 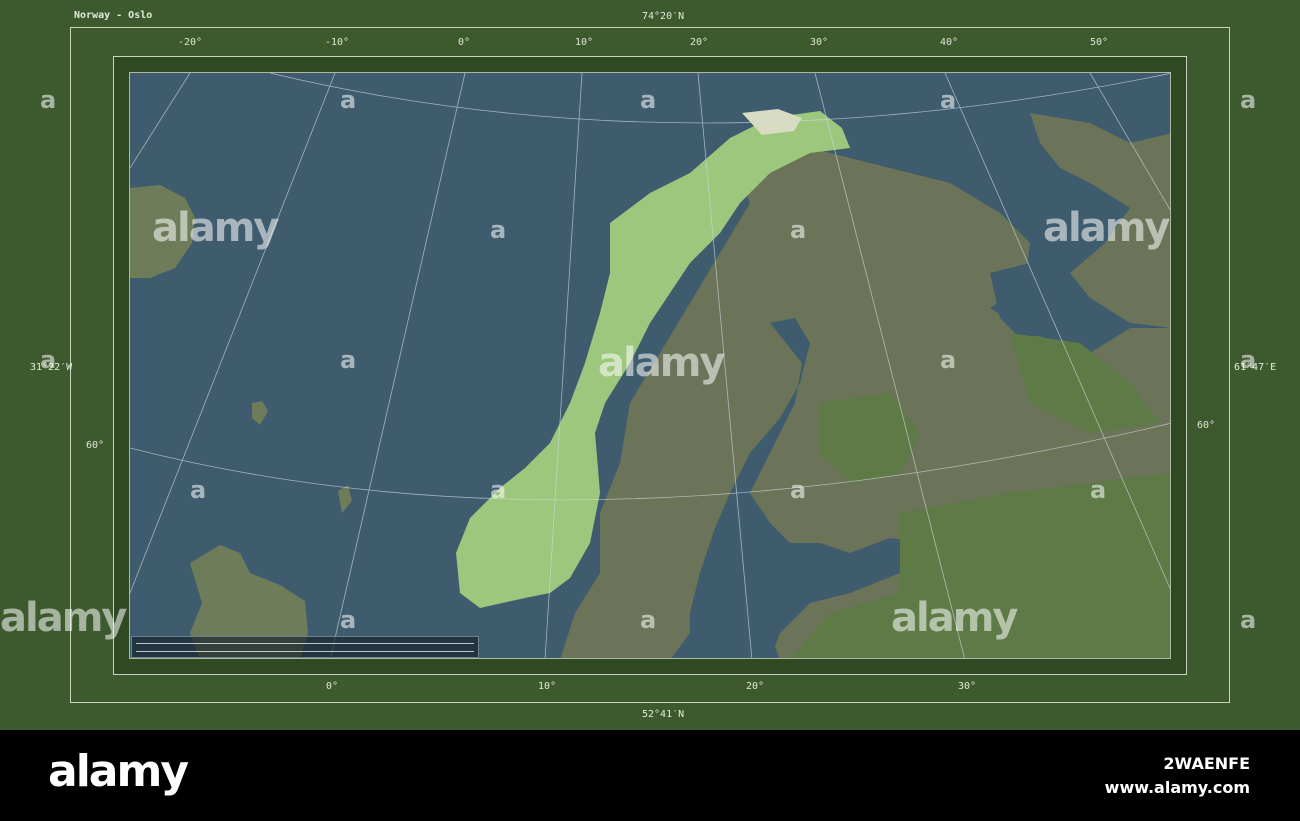 I want to click on top-tick: 0°, so click(x=464, y=42).